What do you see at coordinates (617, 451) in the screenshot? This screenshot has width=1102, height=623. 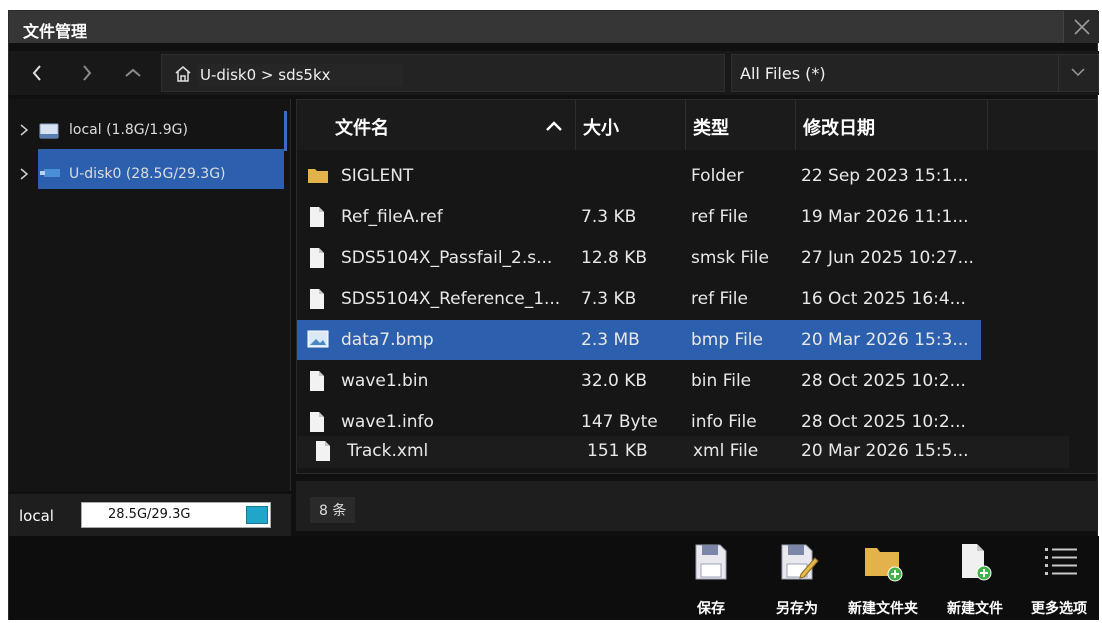 I see `file-size: 151 KB` at bounding box center [617, 451].